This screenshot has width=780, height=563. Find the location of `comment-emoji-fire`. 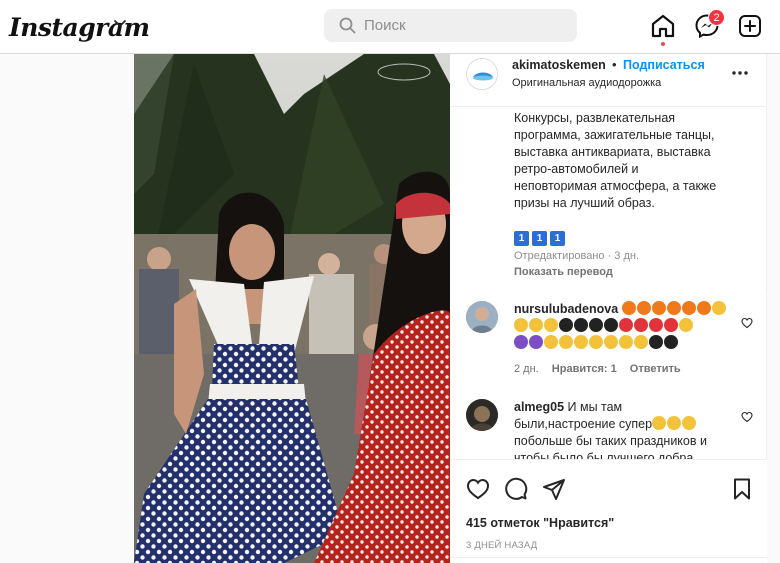

comment-emoji-fire is located at coordinates (674, 308).